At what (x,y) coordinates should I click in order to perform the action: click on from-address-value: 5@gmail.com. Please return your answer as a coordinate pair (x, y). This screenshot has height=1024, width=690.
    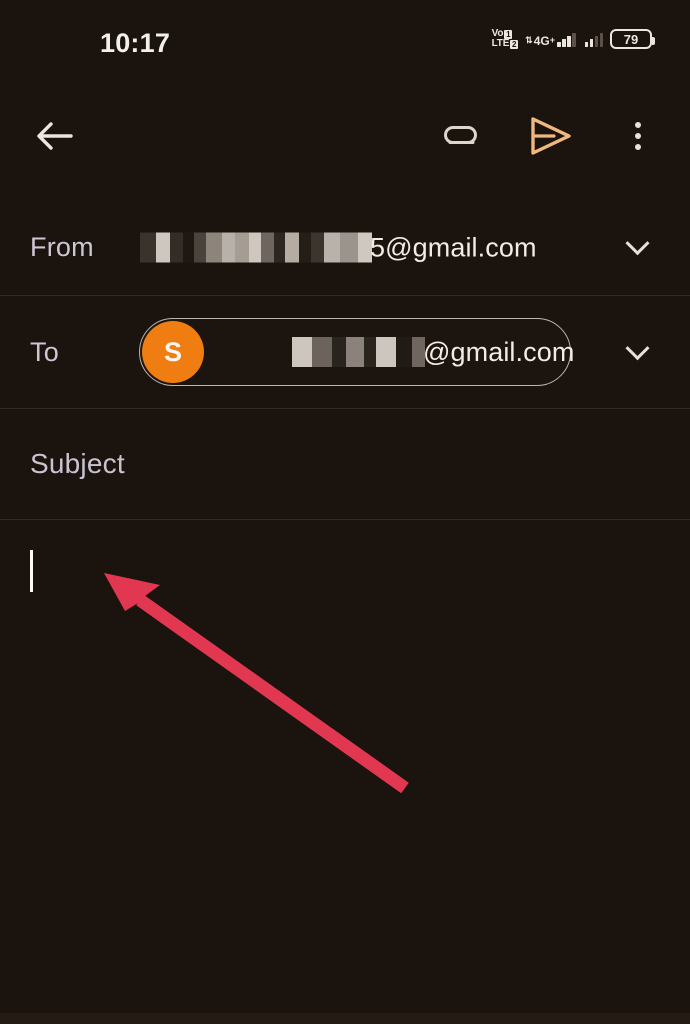
    Looking at the image, I should click on (338, 247).